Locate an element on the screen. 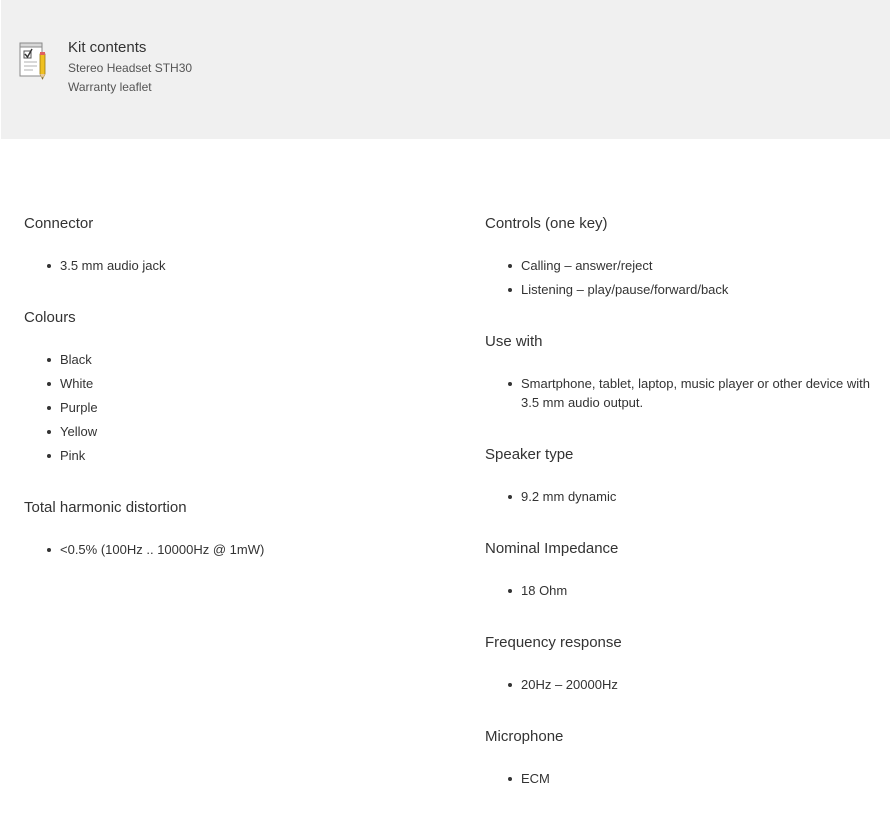 The height and width of the screenshot is (833, 890). colours-heading: Colours is located at coordinates (50, 317).